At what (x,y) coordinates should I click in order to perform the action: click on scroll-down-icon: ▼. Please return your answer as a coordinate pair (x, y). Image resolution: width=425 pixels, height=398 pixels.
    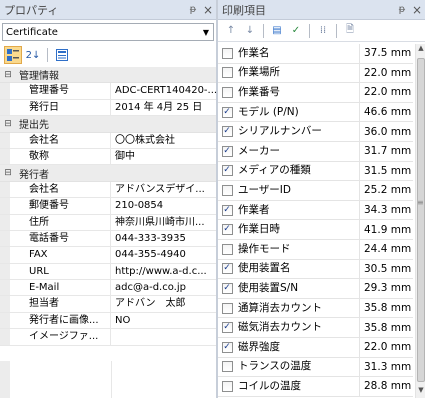
    Looking at the image, I should click on (420, 392).